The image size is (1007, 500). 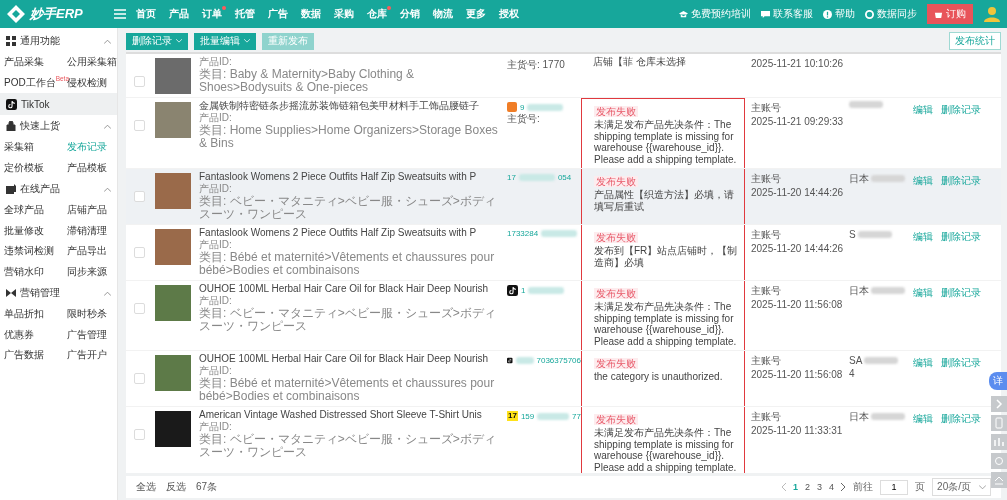 What do you see at coordinates (344, 14) in the screenshot?
I see `nav-link: 采购` at bounding box center [344, 14].